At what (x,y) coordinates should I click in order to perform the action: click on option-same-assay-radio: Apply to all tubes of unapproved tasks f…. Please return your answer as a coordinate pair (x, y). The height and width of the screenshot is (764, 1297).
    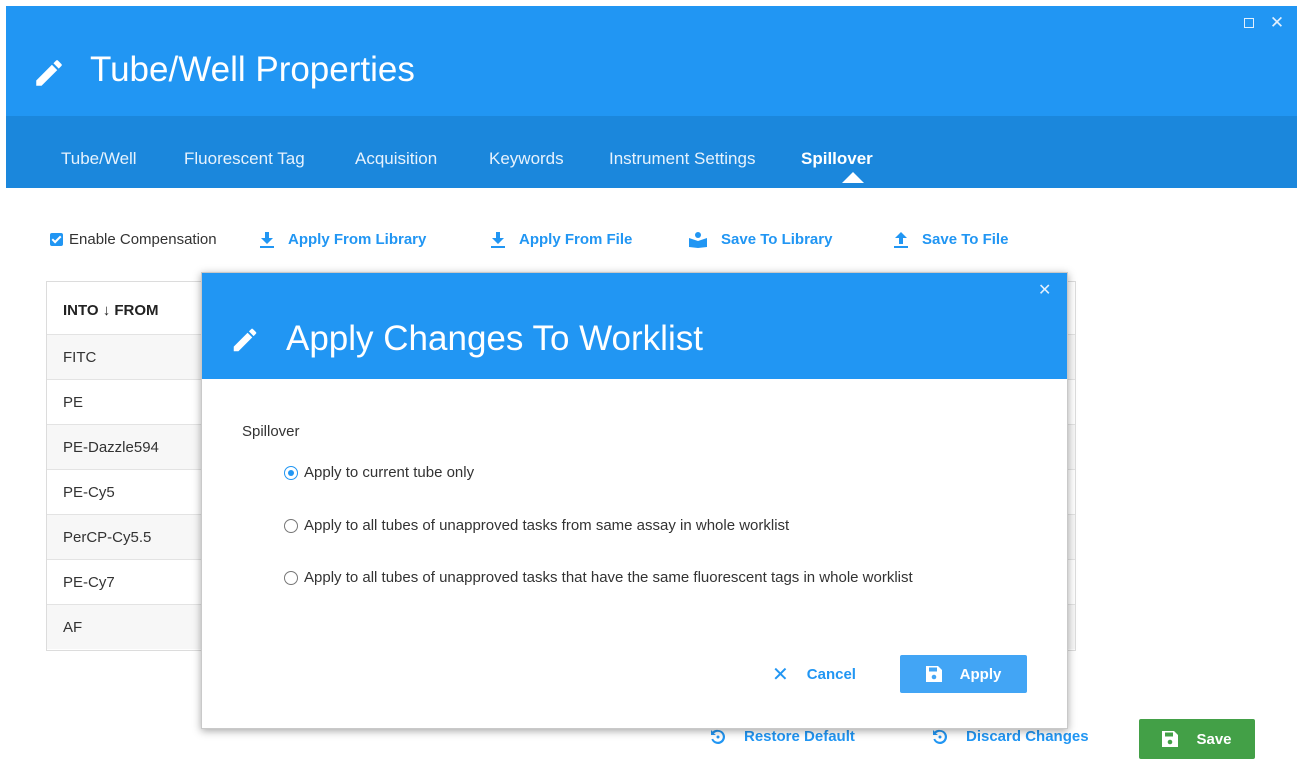
    Looking at the image, I should click on (536, 525).